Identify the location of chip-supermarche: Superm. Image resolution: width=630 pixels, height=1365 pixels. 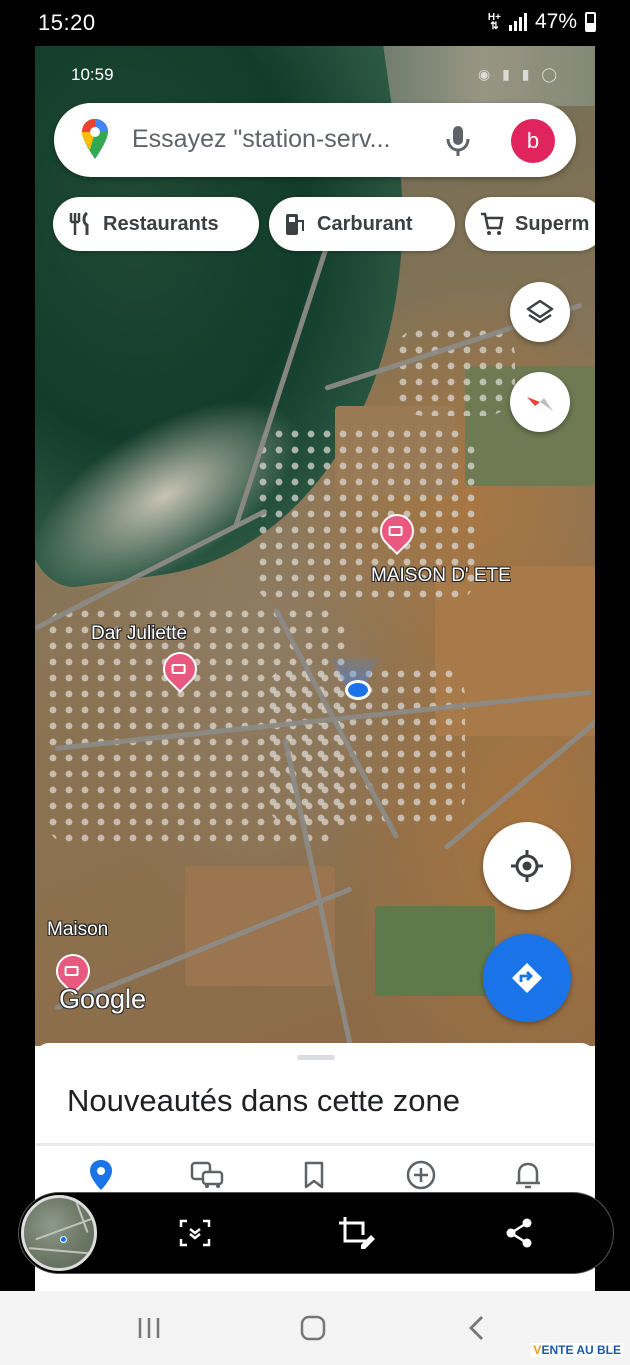
(530, 224).